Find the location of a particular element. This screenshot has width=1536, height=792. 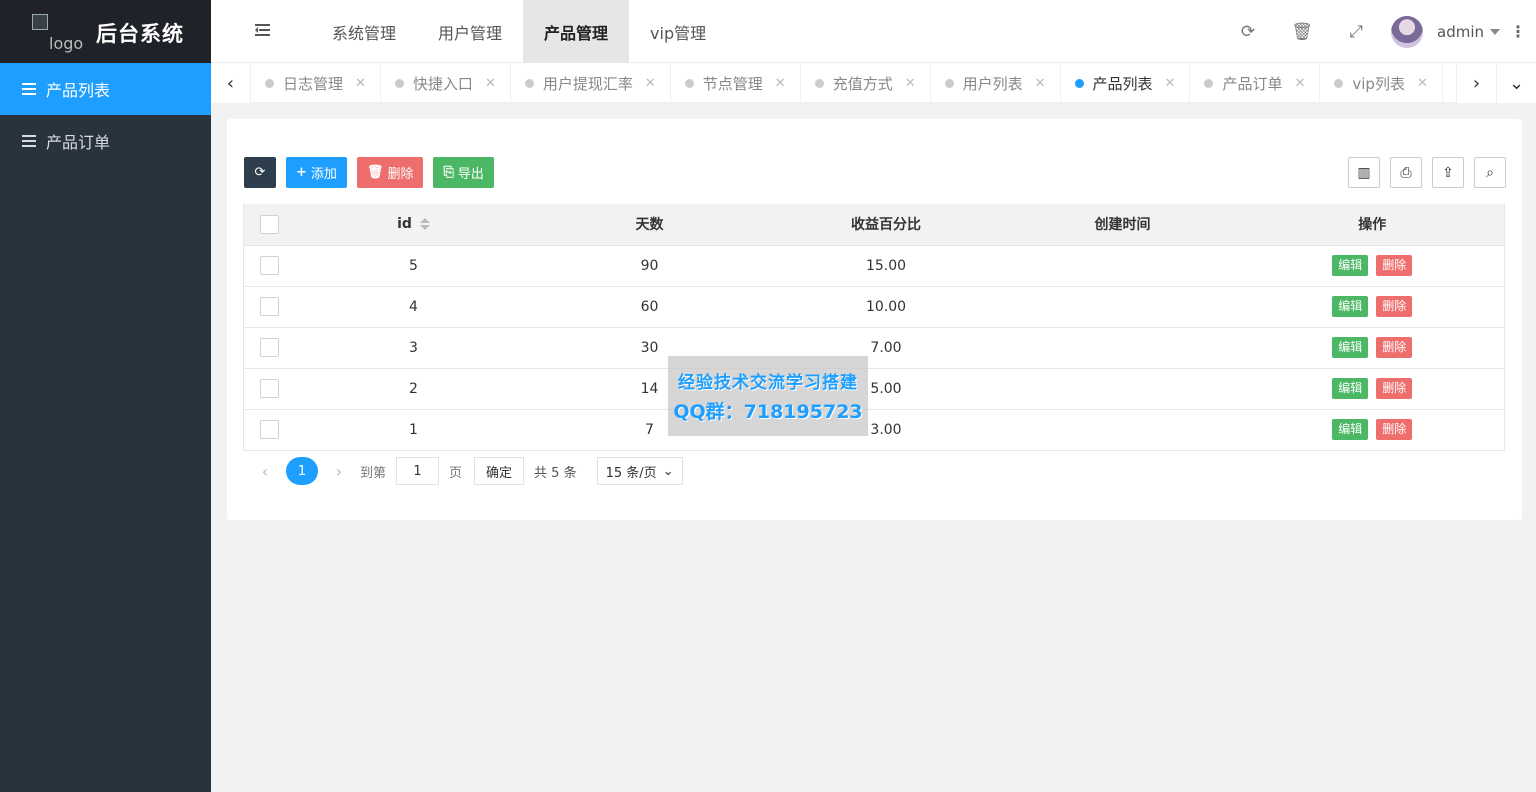

top-tab-system: 系统管理 is located at coordinates (364, 31).